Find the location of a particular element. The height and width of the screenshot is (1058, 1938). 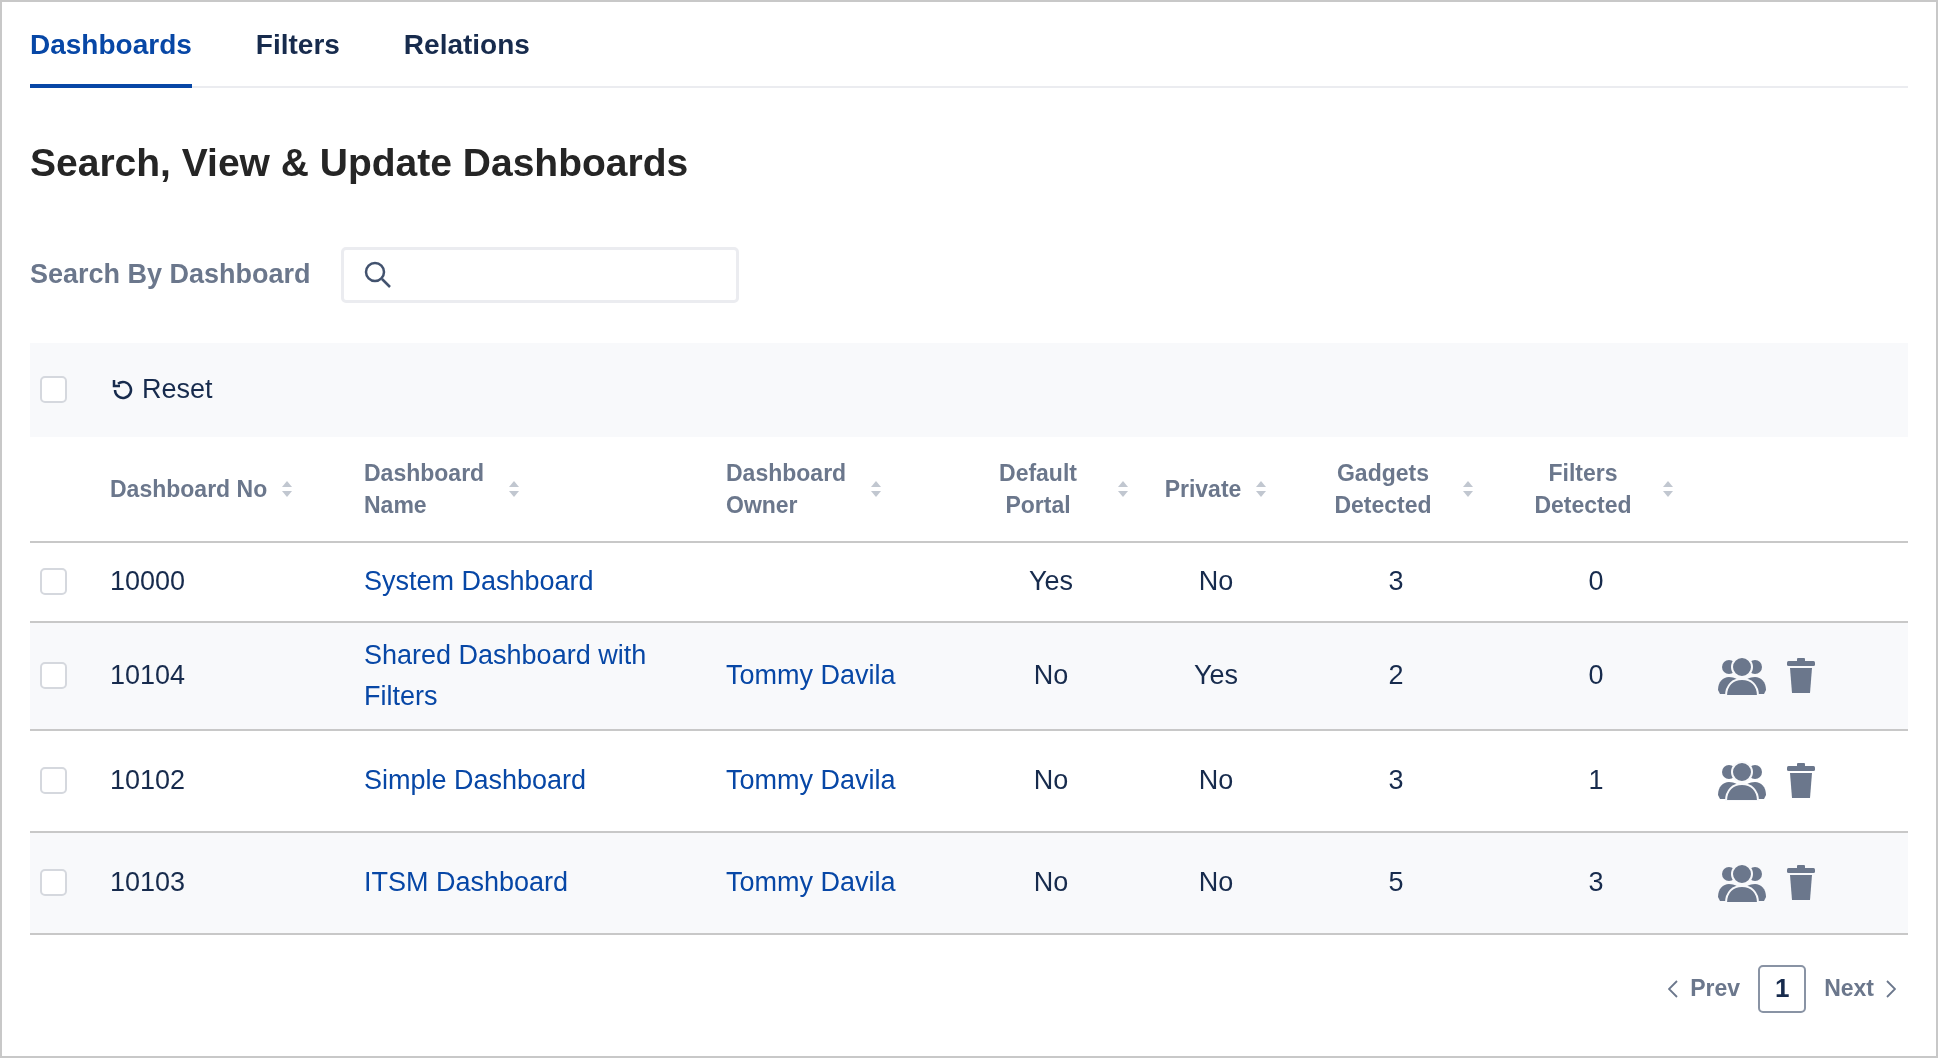

reset-button: Reset is located at coordinates (161, 389).